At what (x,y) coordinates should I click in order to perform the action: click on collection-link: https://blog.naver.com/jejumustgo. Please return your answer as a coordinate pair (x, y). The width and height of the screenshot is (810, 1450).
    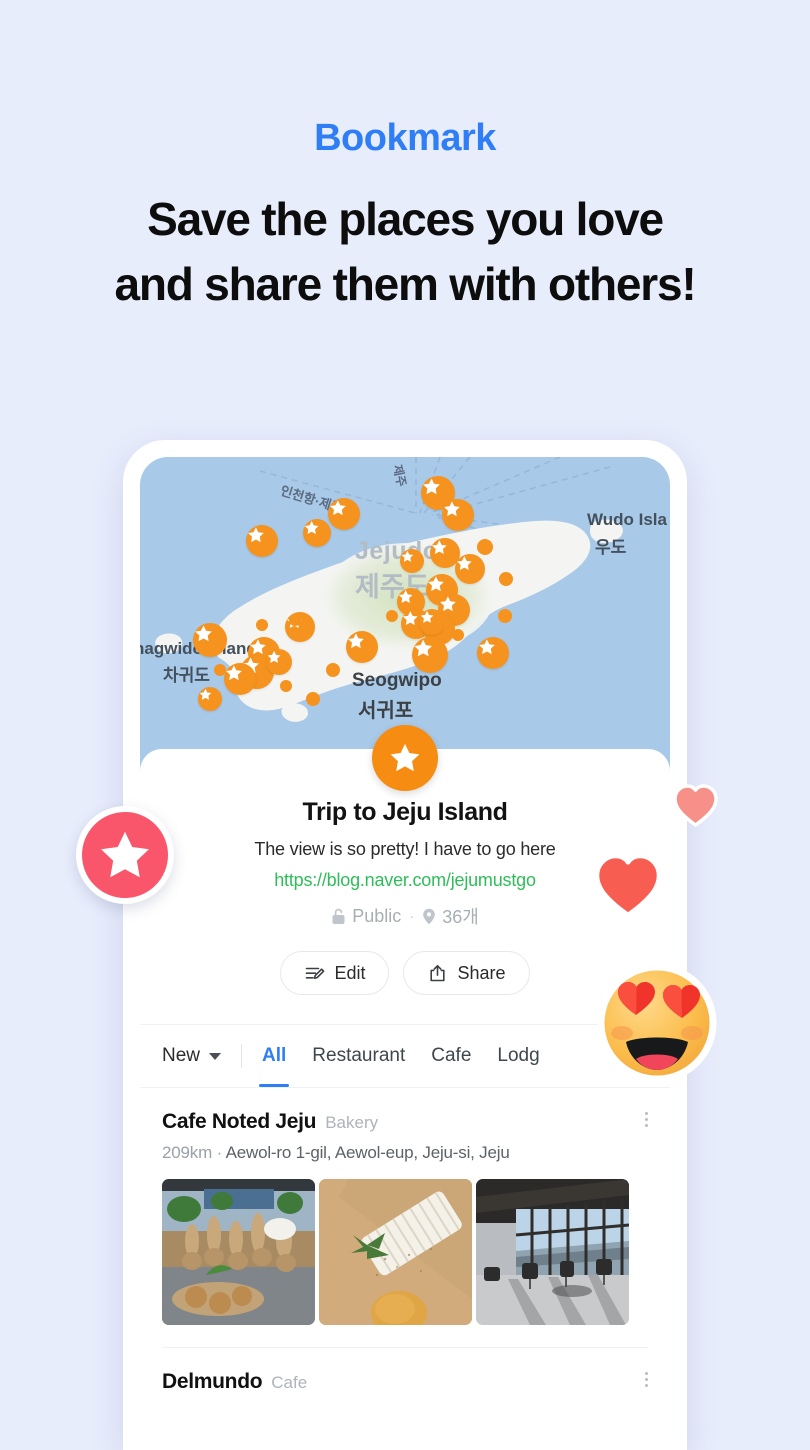
    Looking at the image, I should click on (405, 880).